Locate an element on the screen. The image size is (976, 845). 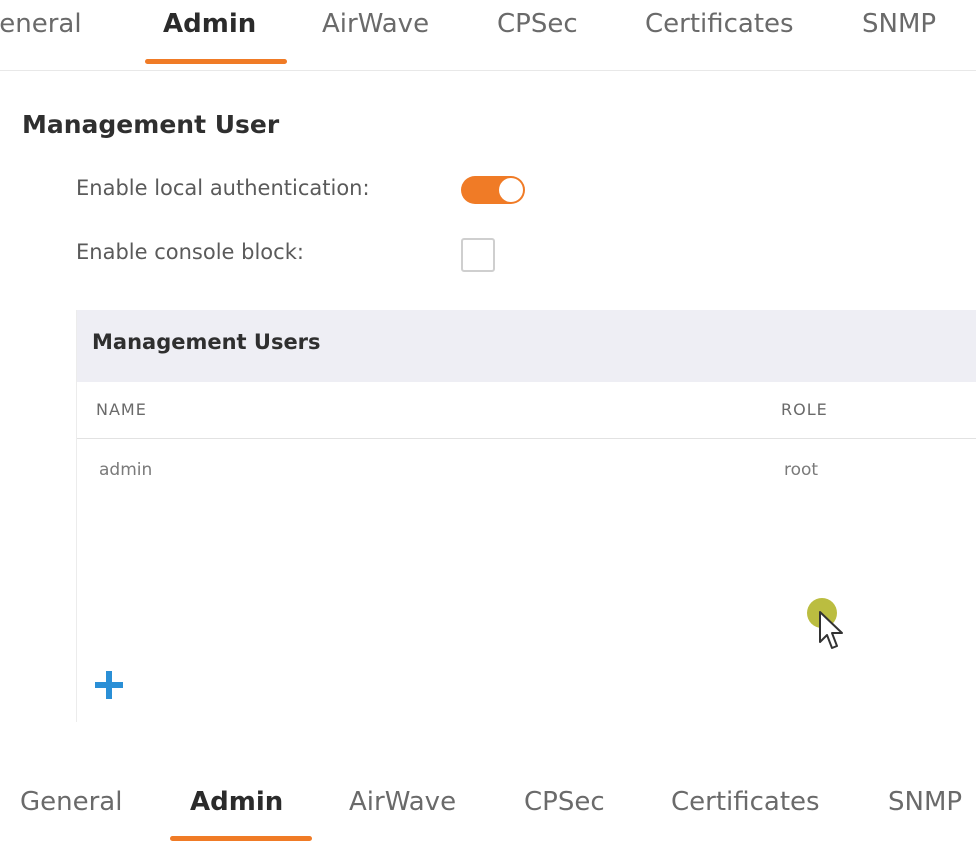
local-auth-toggle is located at coordinates (493, 190).